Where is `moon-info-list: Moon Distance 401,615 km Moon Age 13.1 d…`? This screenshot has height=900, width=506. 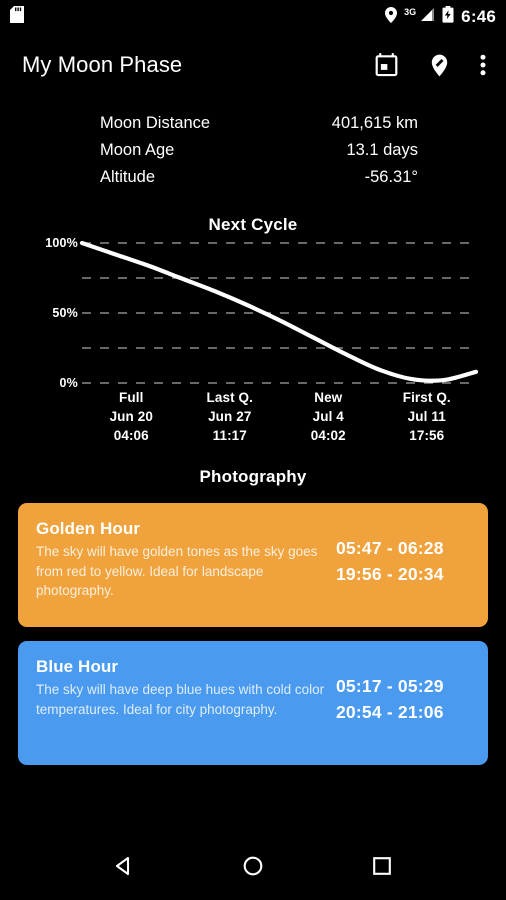 moon-info-list: Moon Distance 401,615 km Moon Age 13.1 d… is located at coordinates (253, 150).